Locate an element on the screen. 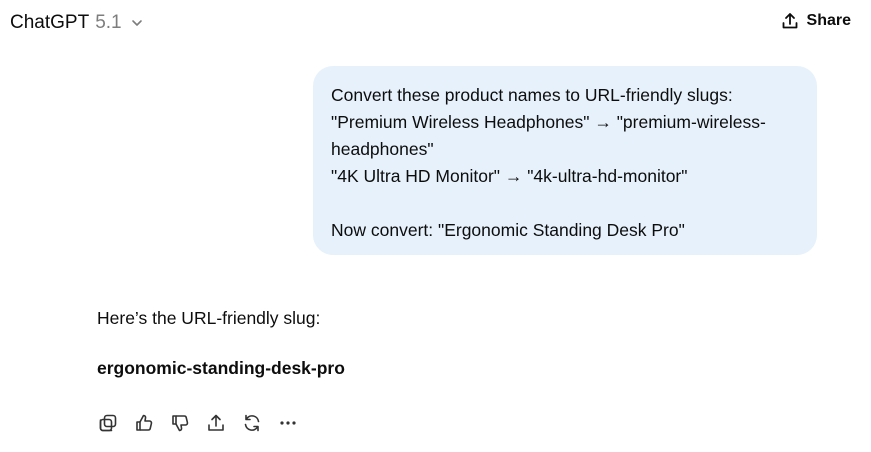 The width and height of the screenshot is (871, 452). regenerate-icon is located at coordinates (252, 423).